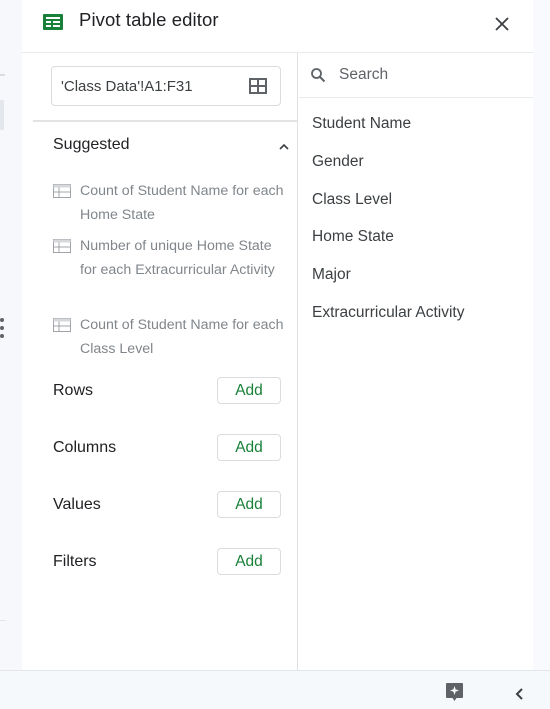  Describe the element at coordinates (91, 144) in the screenshot. I see `suggested-heading: Suggested` at that location.